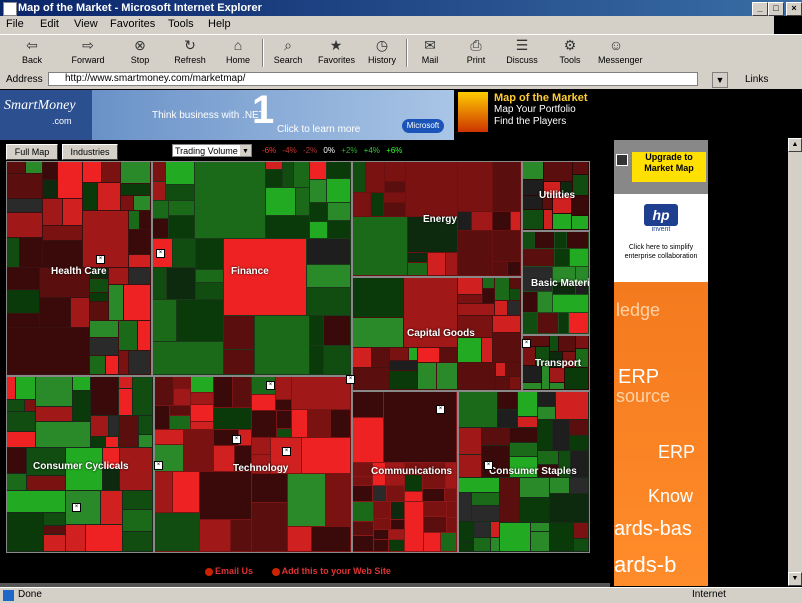 This screenshot has width=802, height=603. What do you see at coordinates (524, 472) in the screenshot?
I see `sector-consumer-staples: Consumer Staples` at bounding box center [524, 472].